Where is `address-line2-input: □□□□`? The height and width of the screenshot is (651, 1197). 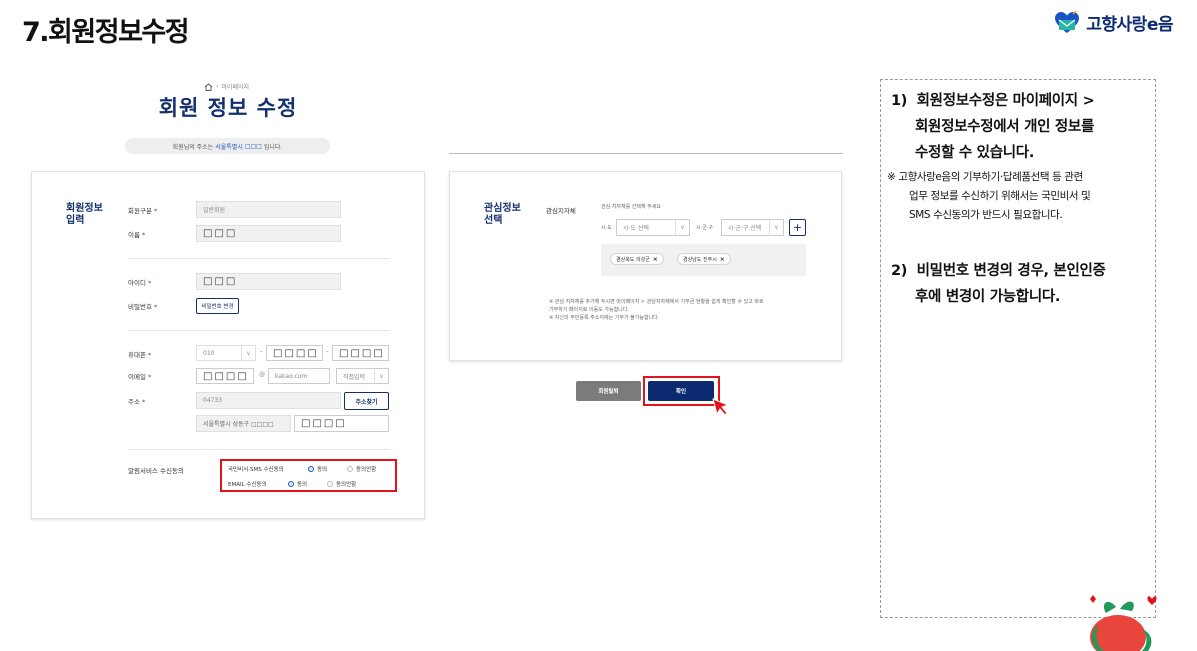 address-line2-input: □□□□ is located at coordinates (341, 423).